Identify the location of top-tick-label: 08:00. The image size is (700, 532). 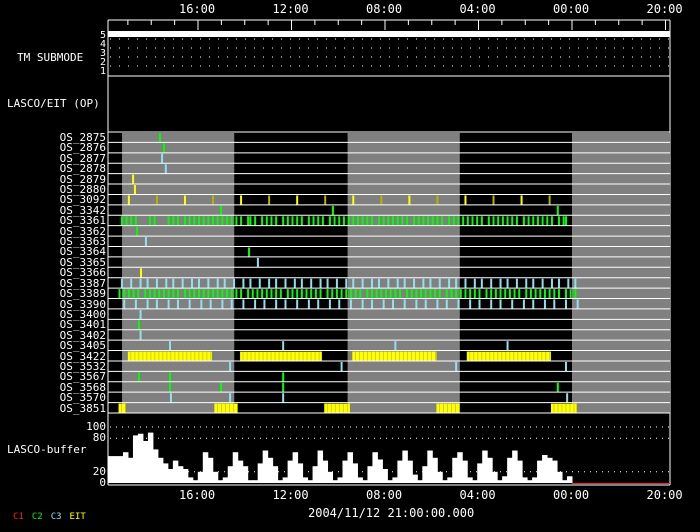
(384, 9).